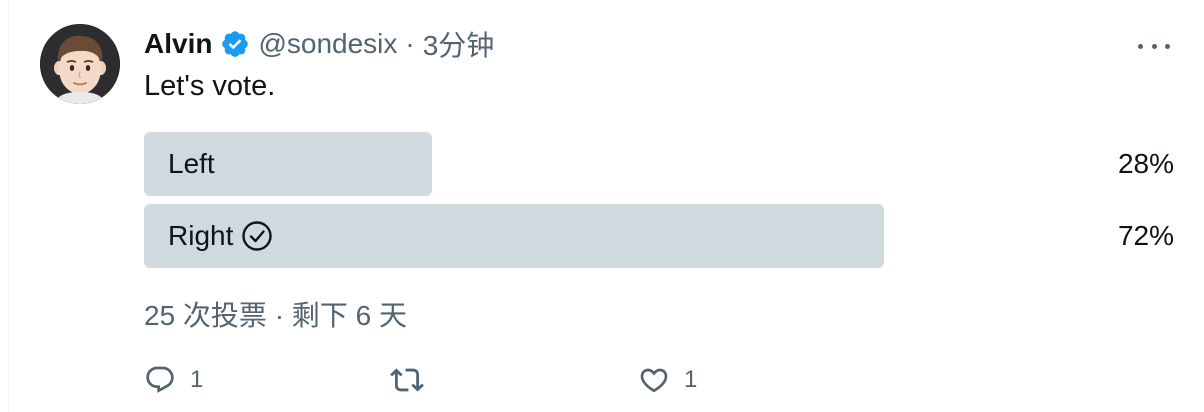 The height and width of the screenshot is (412, 1204). I want to click on author-handle: @sondesix, so click(327, 44).